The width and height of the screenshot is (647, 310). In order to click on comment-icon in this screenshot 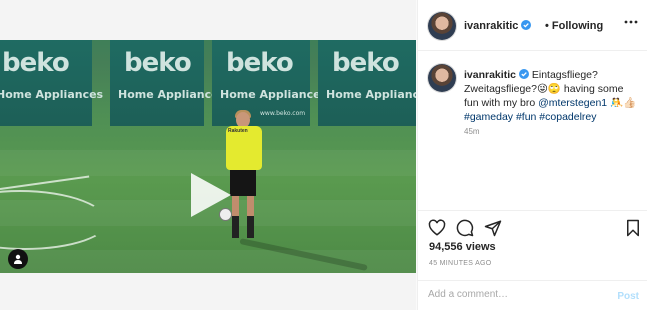, I will do `click(465, 228)`.